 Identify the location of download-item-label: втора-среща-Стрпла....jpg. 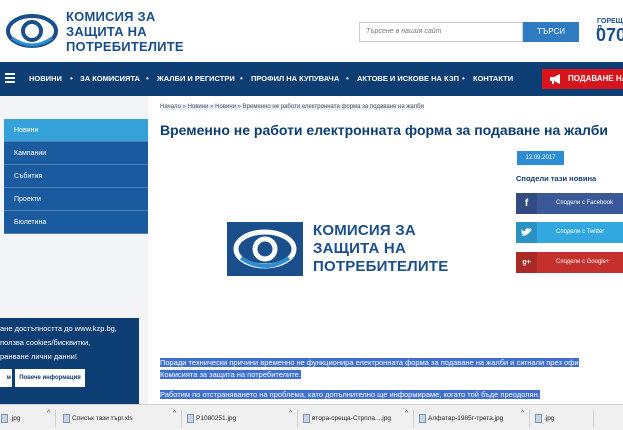
(351, 418).